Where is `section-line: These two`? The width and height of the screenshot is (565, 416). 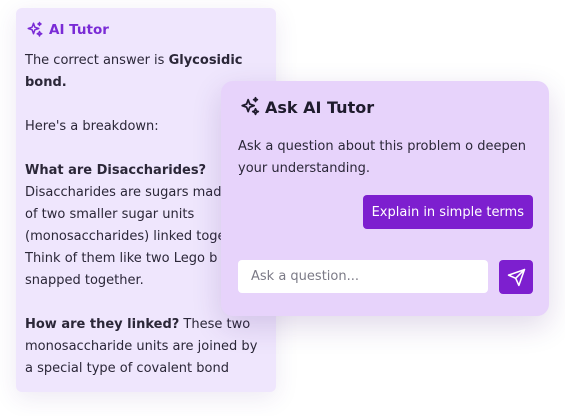
section-line: These two is located at coordinates (215, 324).